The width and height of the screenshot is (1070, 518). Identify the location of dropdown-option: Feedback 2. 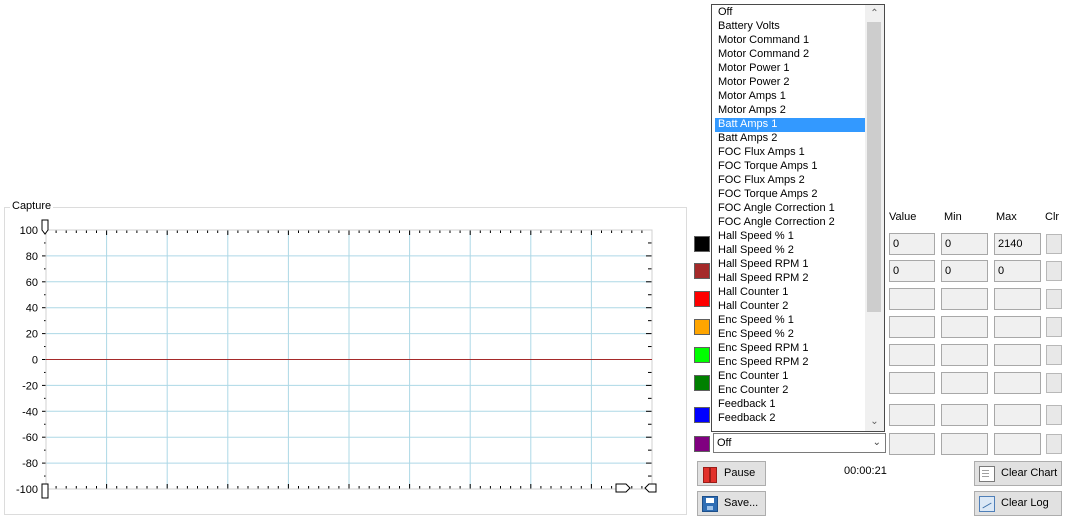
(790, 419).